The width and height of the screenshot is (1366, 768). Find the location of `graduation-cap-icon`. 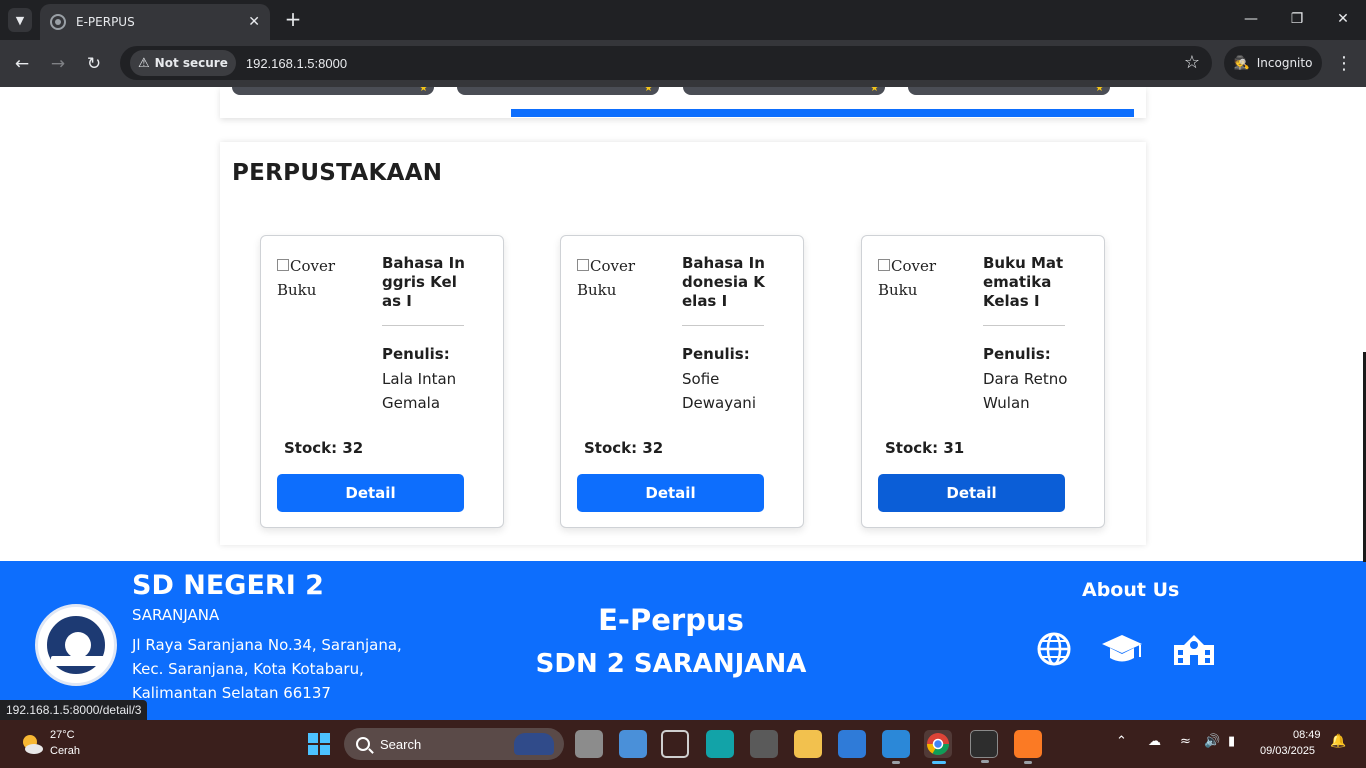

graduation-cap-icon is located at coordinates (1122, 649).